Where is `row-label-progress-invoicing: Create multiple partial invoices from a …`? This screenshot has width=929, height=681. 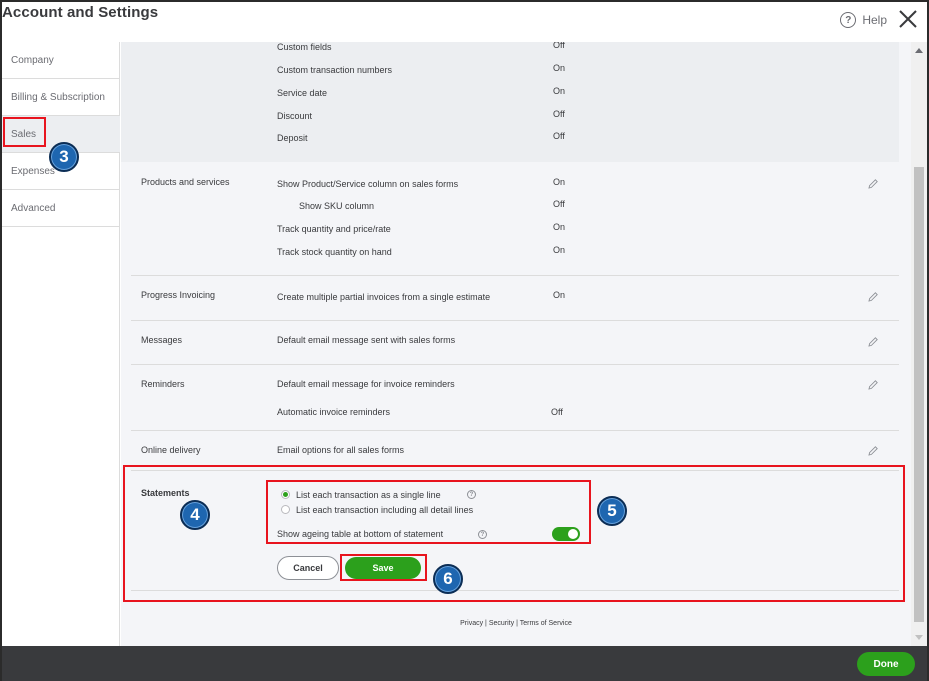
row-label-progress-invoicing: Create multiple partial invoices from a … is located at coordinates (384, 297).